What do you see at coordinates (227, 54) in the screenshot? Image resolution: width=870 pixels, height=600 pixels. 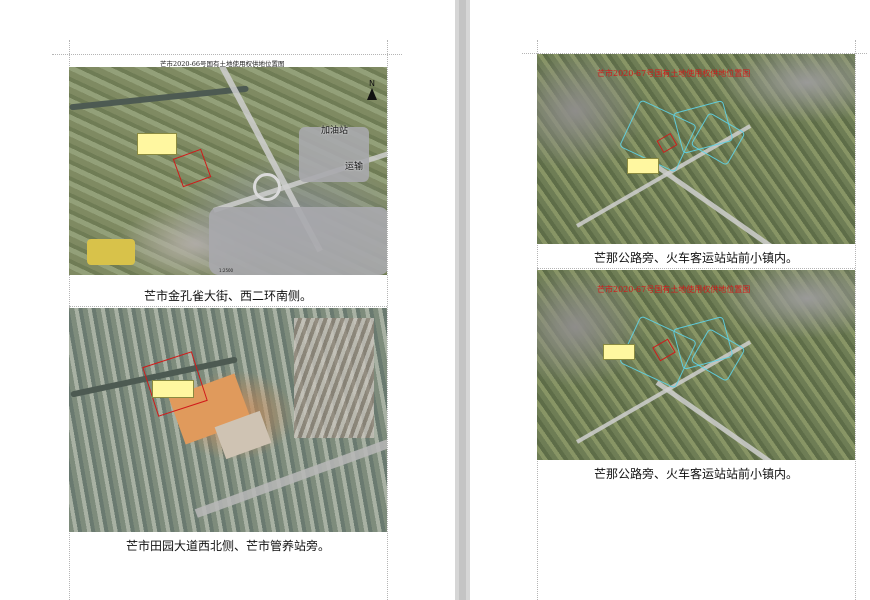 I see `margin-guide-top` at bounding box center [227, 54].